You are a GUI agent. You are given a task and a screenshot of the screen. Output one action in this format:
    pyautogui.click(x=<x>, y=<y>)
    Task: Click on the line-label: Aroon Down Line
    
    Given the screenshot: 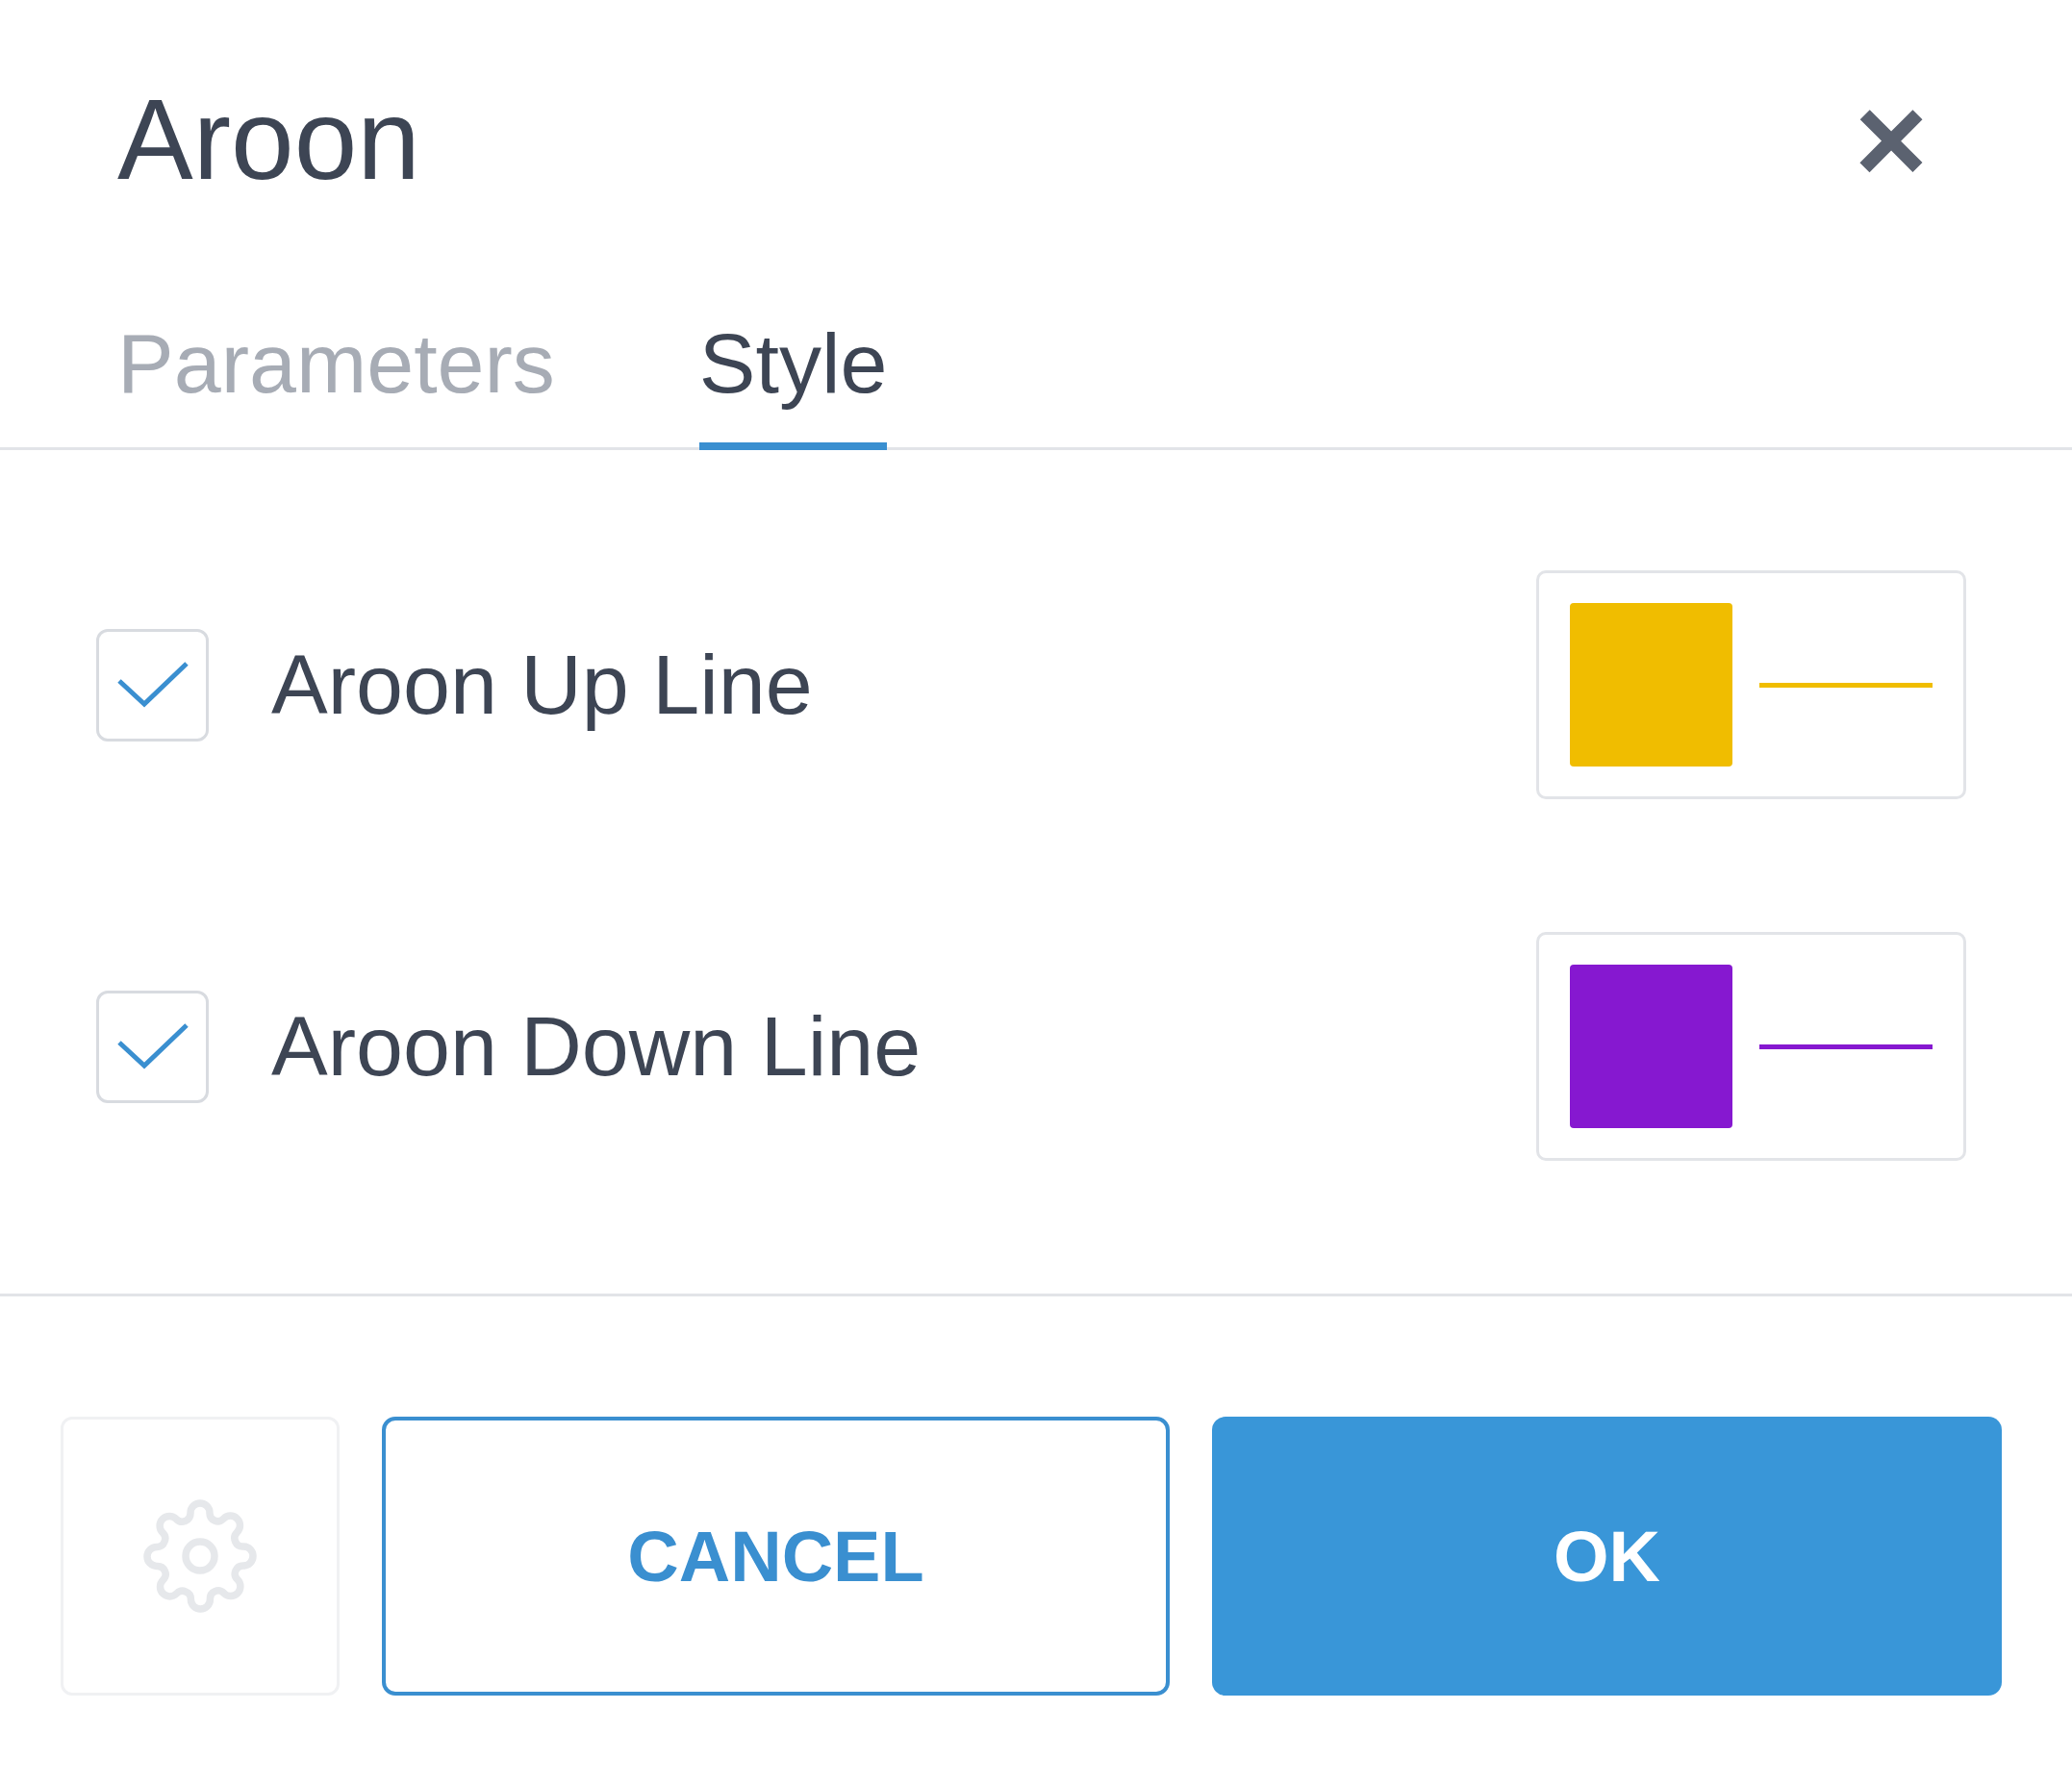 What is the action you would take?
    pyautogui.click(x=596, y=1046)
    